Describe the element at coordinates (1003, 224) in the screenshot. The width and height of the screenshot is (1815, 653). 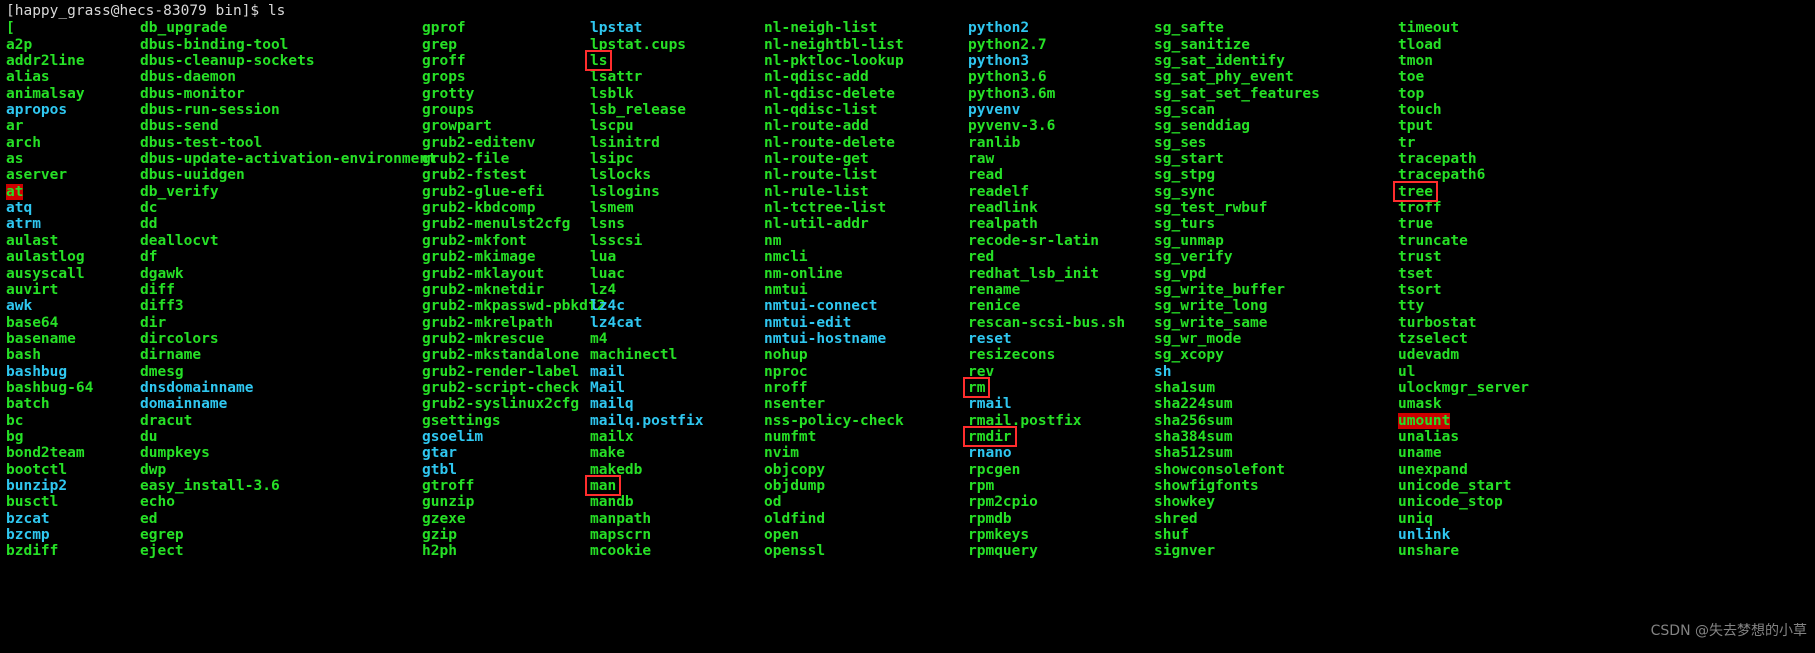
I see `ls-entry-executable: realpath` at that location.